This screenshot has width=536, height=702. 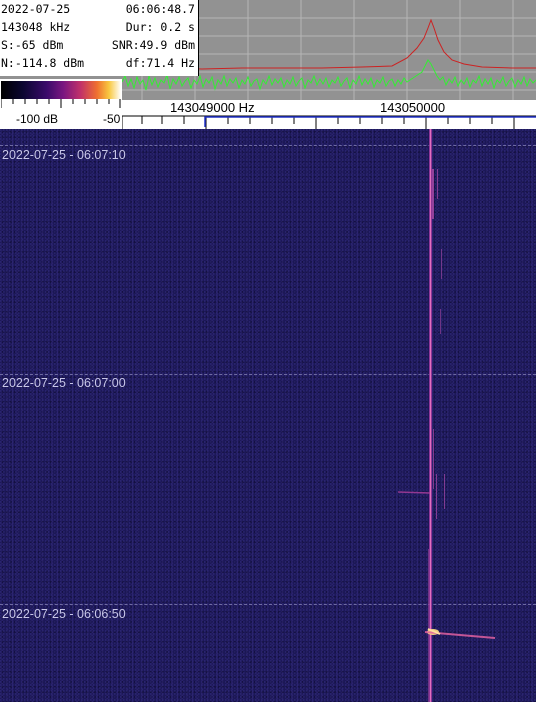 I want to click on colorbar-legend: -100 dB -50, so click(x=61, y=104).